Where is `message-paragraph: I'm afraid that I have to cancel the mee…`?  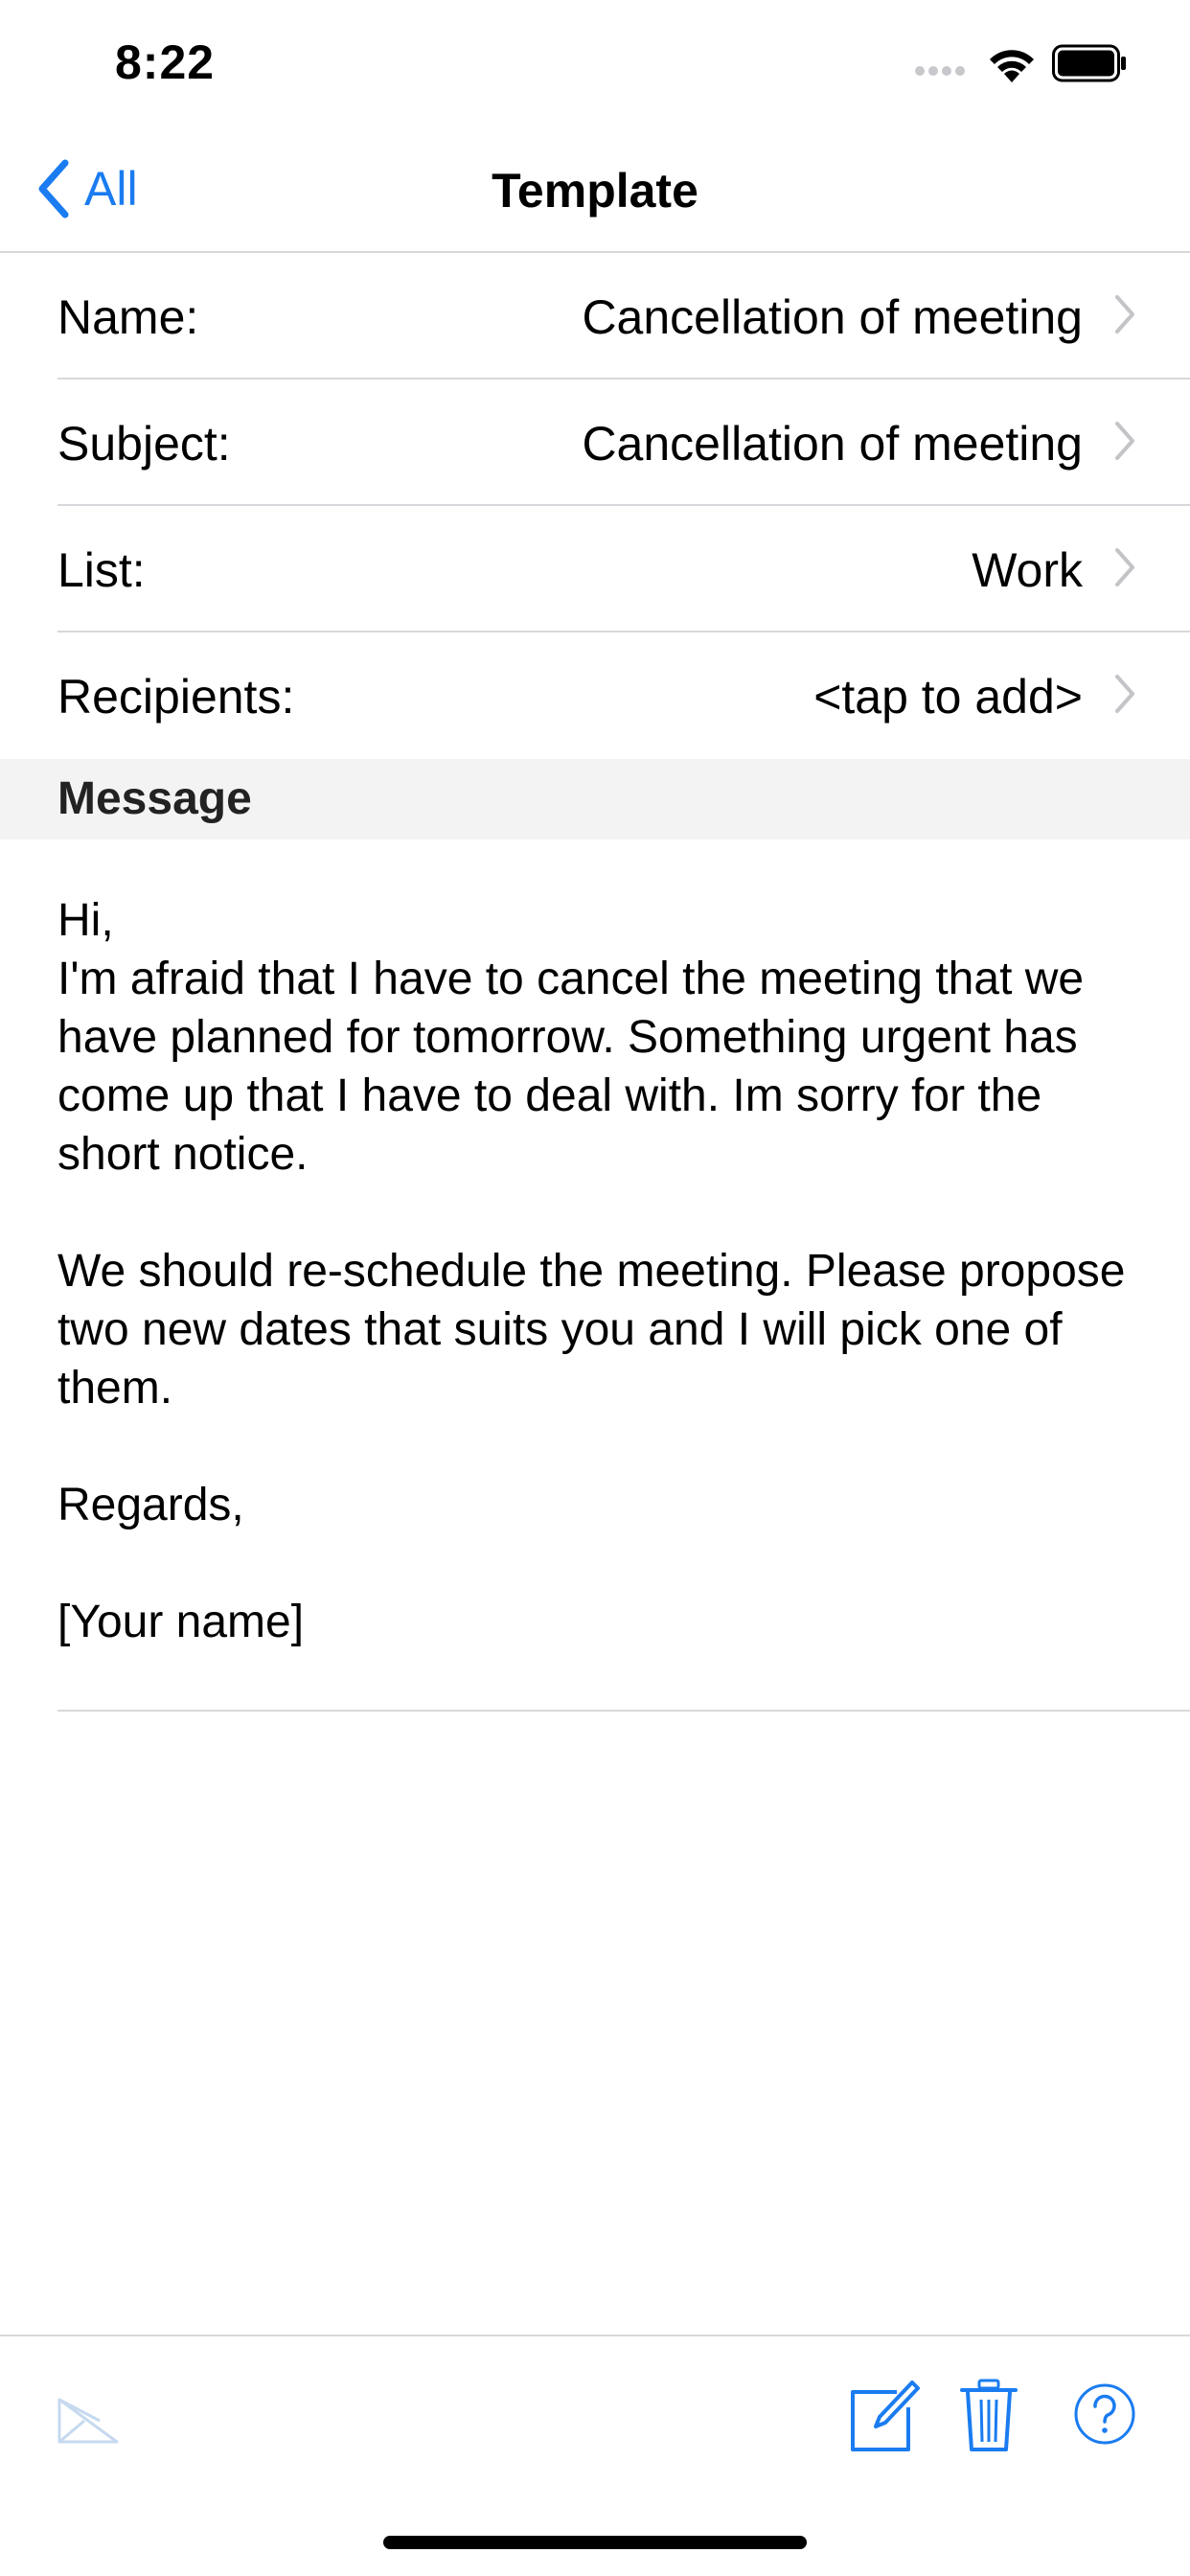
message-paragraph: I'm afraid that I have to cancel the mee… is located at coordinates (571, 1067).